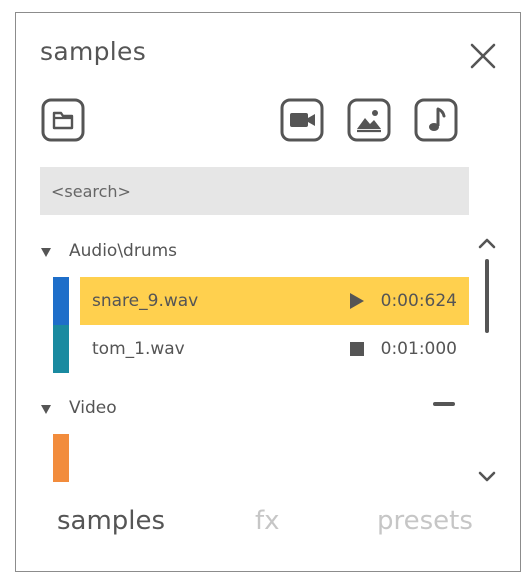 The height and width of the screenshot is (572, 524). I want to click on item-name: snare_9.wav, so click(145, 301).